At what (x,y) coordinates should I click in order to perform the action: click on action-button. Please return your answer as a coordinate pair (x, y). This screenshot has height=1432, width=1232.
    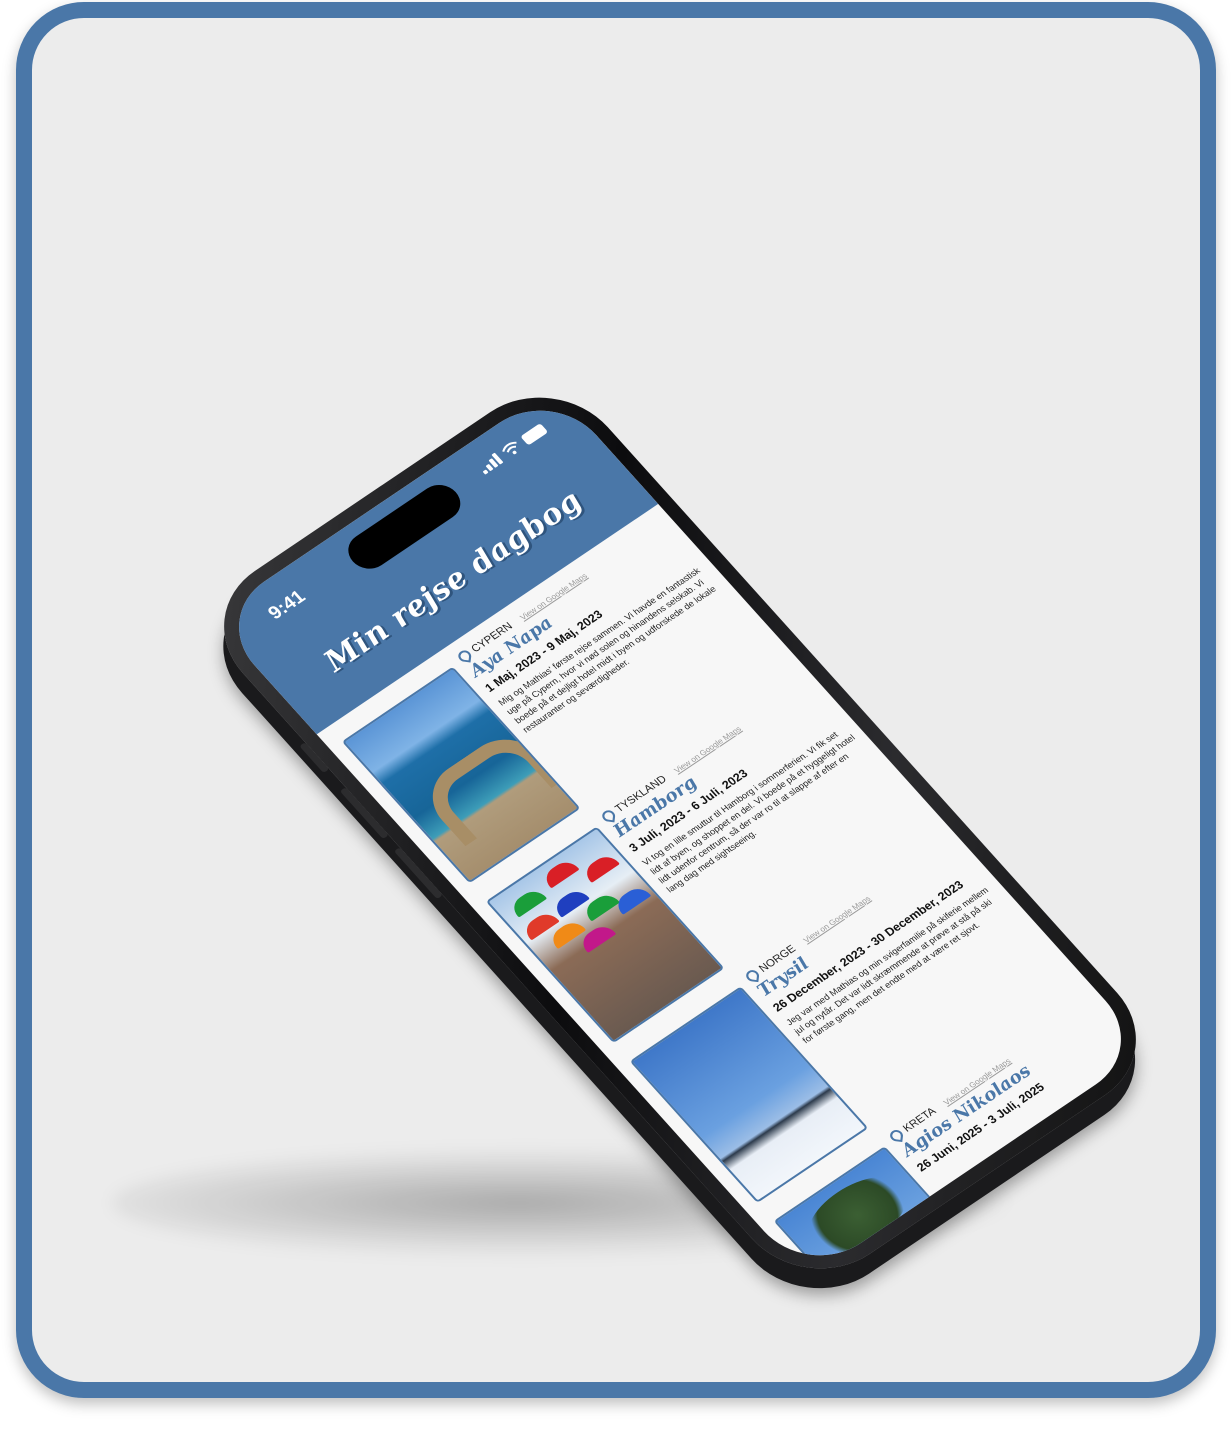
    Looking at the image, I should click on (314, 758).